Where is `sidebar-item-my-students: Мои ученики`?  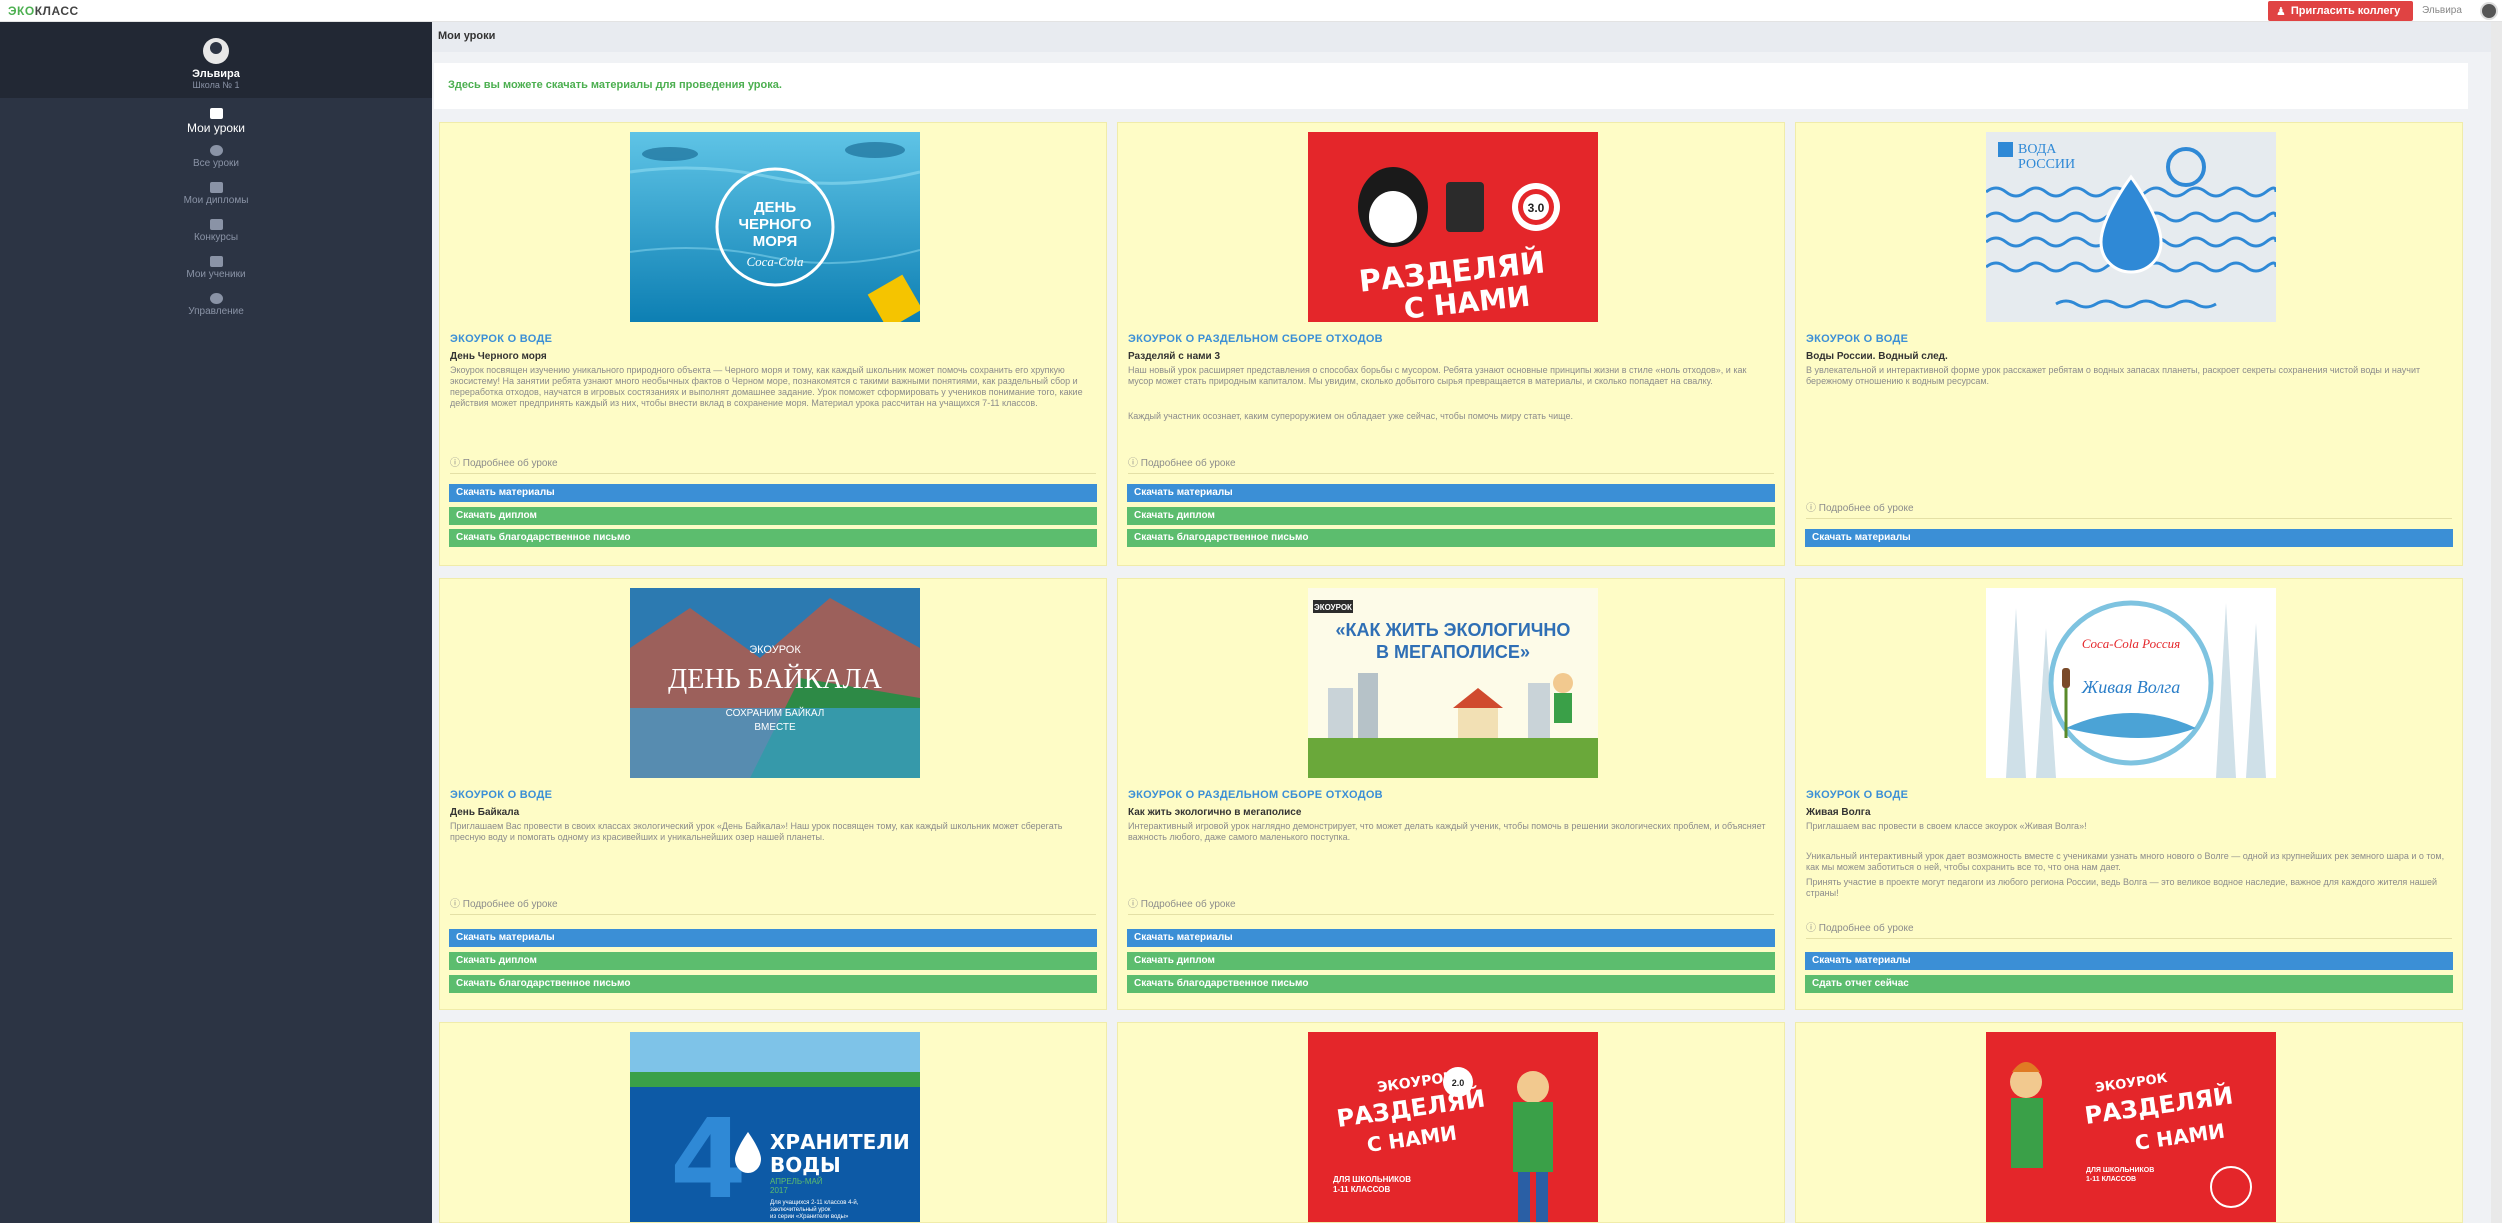
sidebar-item-my-students: Мои ученики is located at coordinates (216, 270).